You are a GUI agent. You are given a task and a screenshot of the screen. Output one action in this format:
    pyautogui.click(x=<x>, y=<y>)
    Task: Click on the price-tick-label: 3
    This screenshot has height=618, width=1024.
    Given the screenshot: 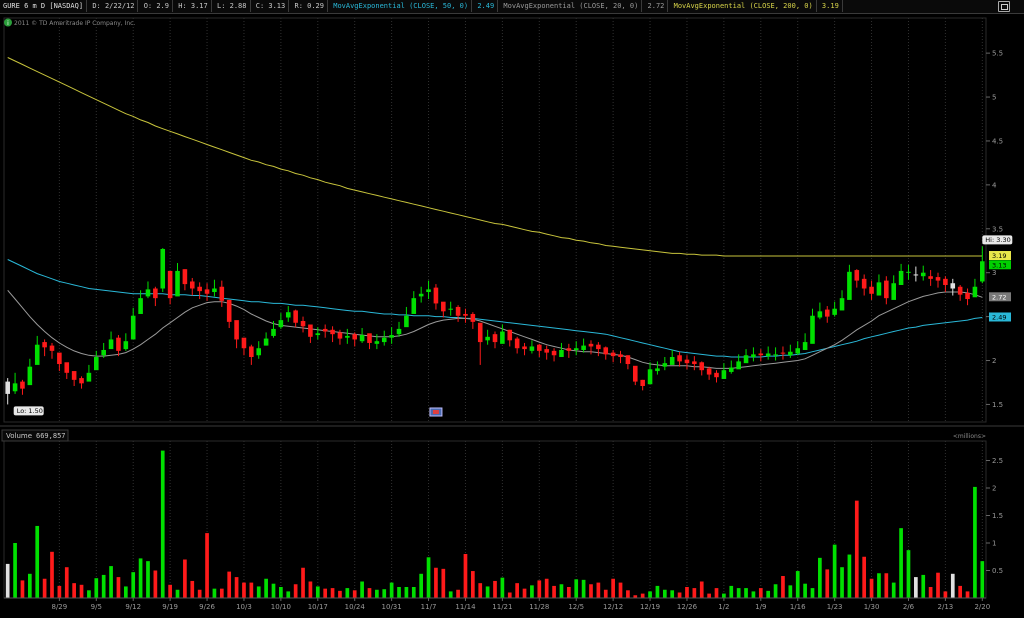 What is the action you would take?
    pyautogui.click(x=994, y=273)
    